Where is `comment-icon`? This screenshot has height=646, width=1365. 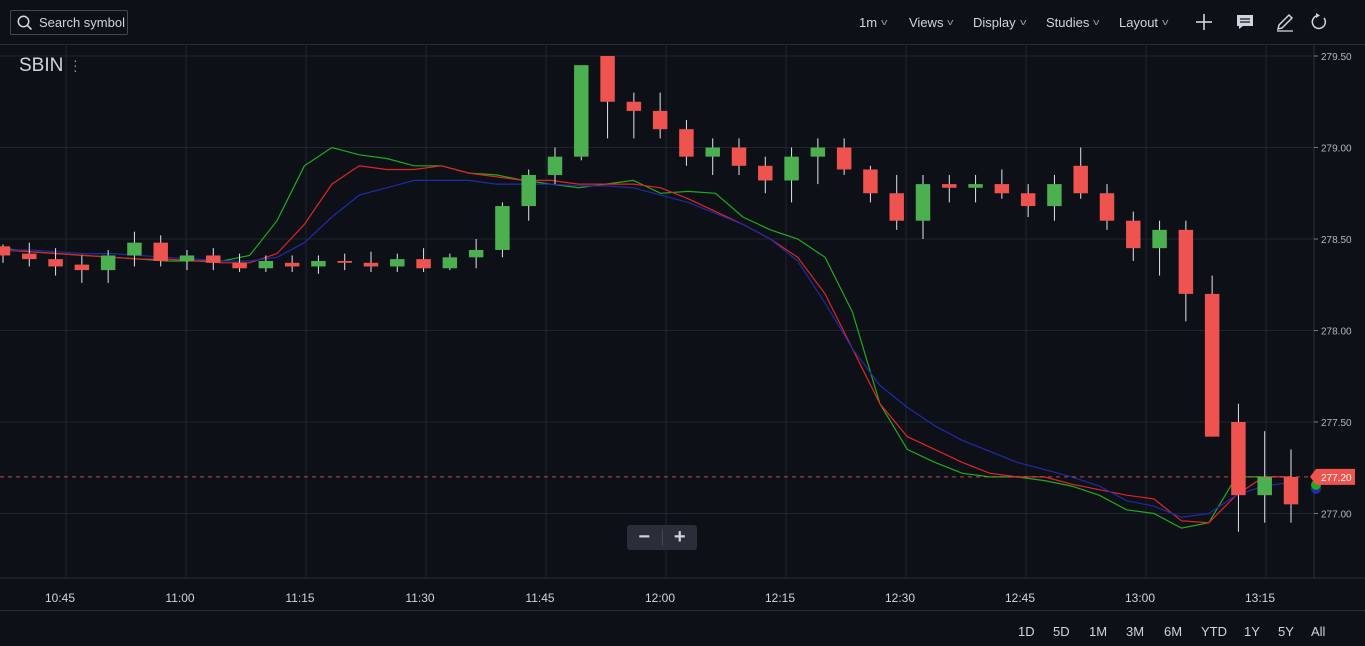 comment-icon is located at coordinates (1245, 22).